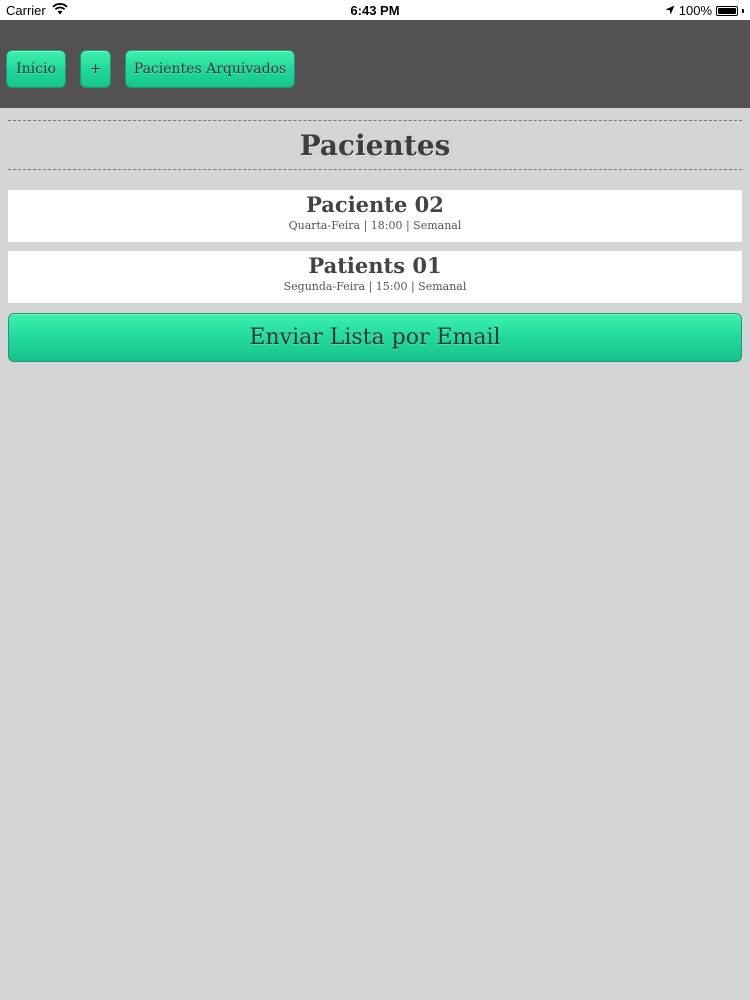 The height and width of the screenshot is (1000, 750). I want to click on send-list-email-button: Enviar Lista por Email, so click(375, 337).